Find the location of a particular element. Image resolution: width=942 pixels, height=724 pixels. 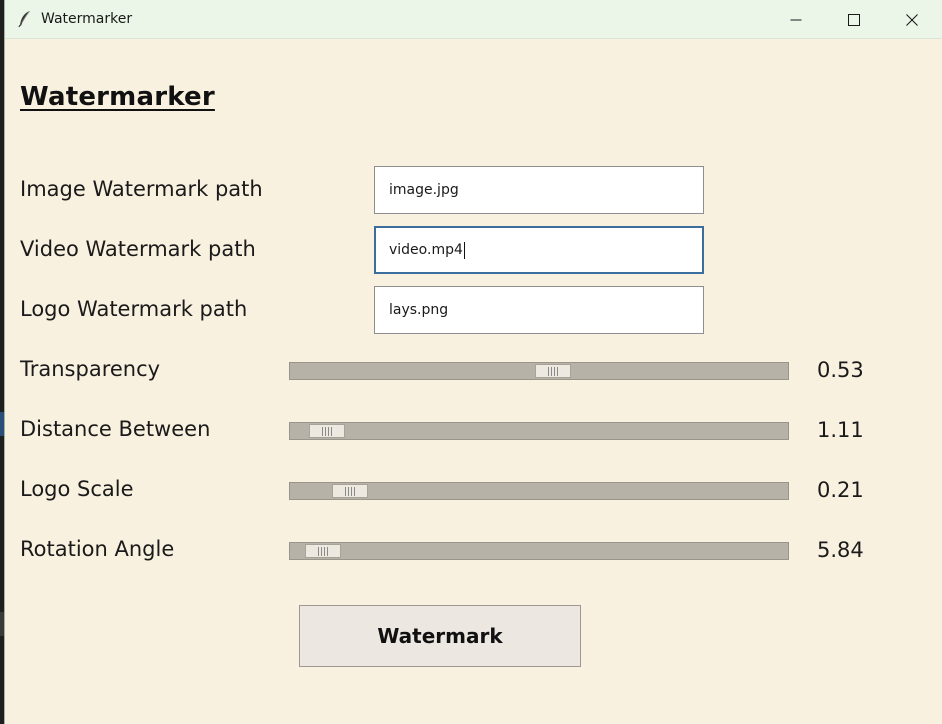

logo-path-label: Logo Watermark path is located at coordinates (134, 309).